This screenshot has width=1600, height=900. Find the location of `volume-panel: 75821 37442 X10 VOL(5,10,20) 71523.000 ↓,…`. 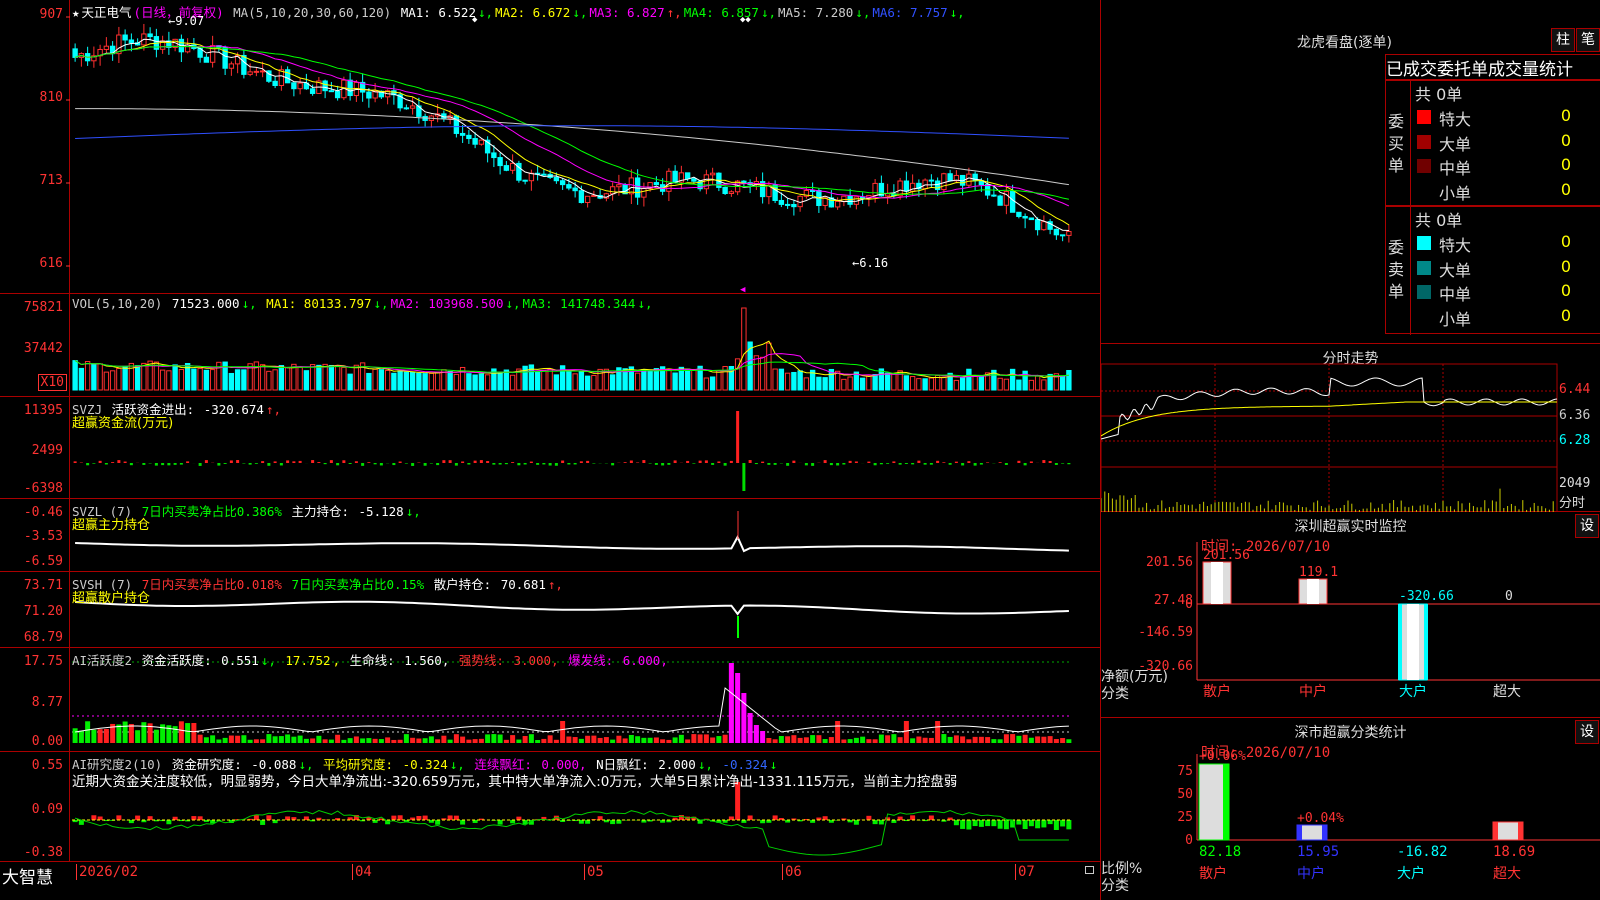

volume-panel: 75821 37442 X10 VOL(5,10,20) 71523.000 ↓,… is located at coordinates (550, 345).